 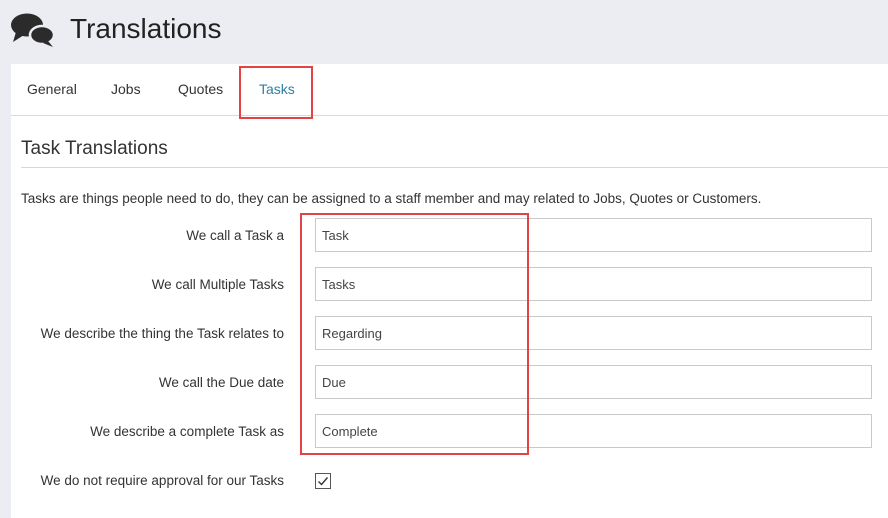 I want to click on task-plural-label: We call Multiple Tasks, so click(x=217, y=284).